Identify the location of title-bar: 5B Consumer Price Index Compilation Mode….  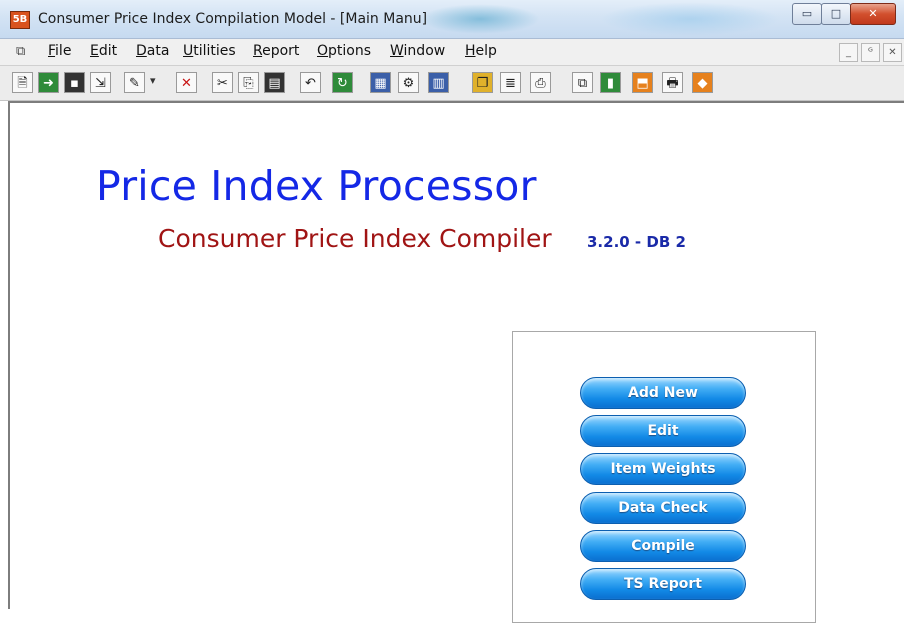
(452, 19).